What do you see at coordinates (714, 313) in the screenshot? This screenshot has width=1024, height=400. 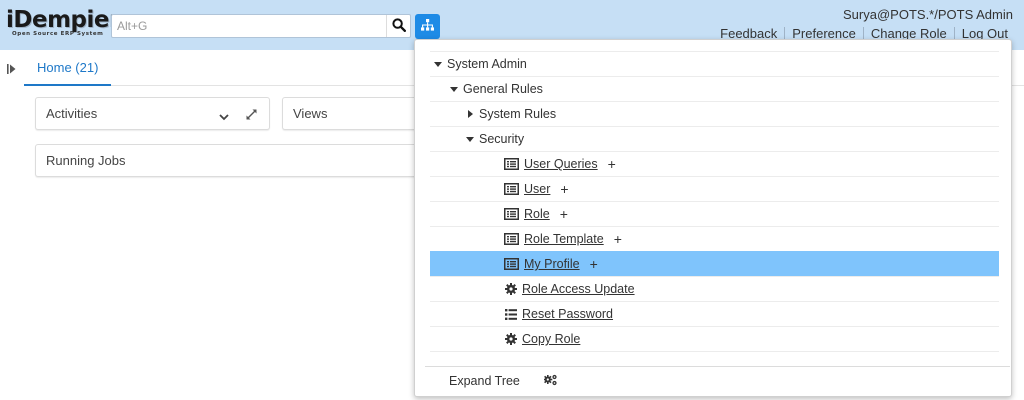 I see `tree-item-reset-password: Reset Password` at bounding box center [714, 313].